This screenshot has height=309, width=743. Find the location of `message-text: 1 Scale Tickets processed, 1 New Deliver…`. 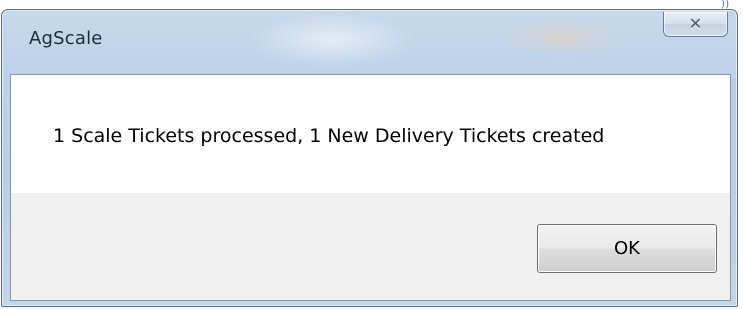

message-text: 1 Scale Tickets processed, 1 New Deliver… is located at coordinates (329, 136).